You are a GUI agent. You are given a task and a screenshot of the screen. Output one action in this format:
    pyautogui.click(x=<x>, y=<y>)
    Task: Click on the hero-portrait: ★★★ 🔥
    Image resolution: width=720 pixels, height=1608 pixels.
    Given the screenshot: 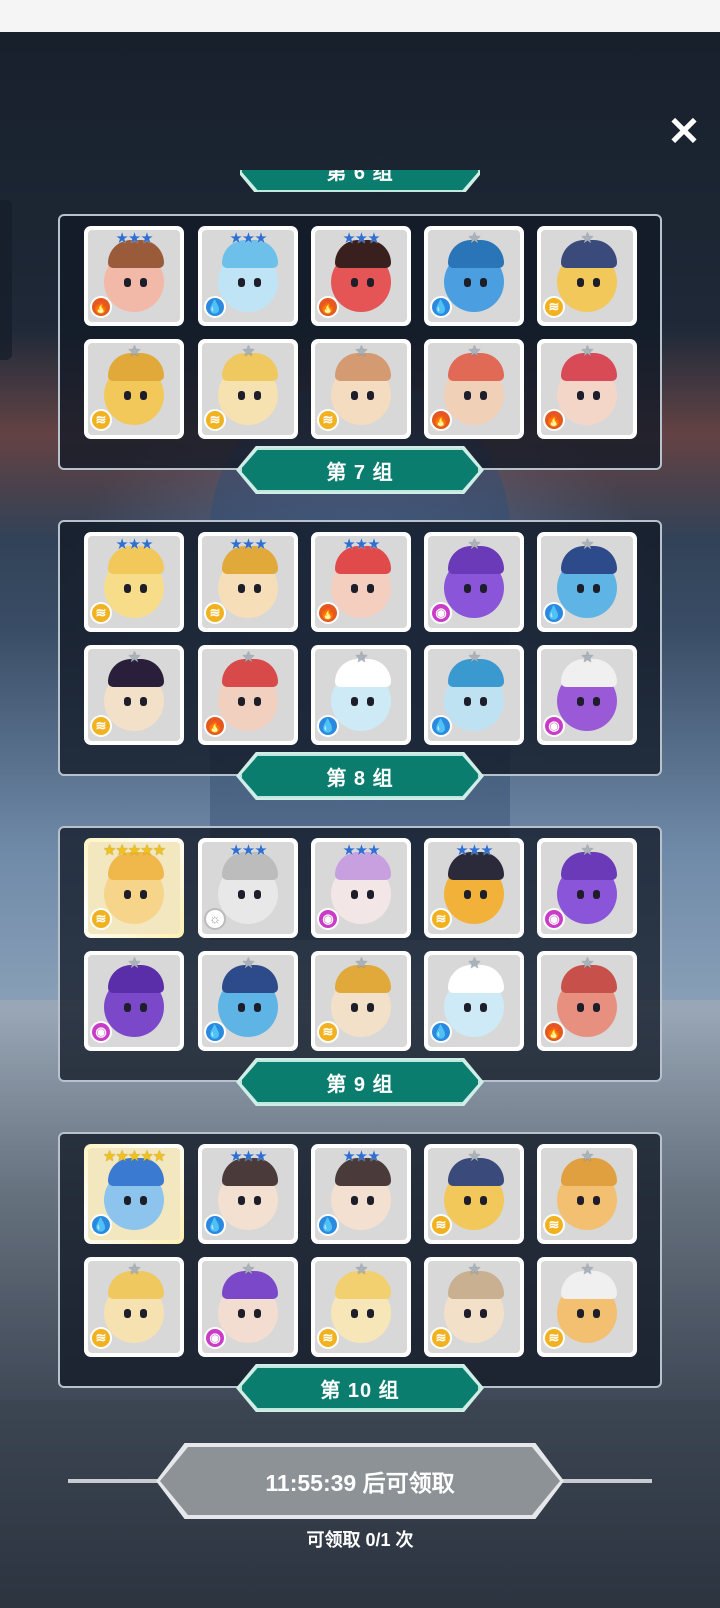 What is the action you would take?
    pyautogui.click(x=361, y=582)
    